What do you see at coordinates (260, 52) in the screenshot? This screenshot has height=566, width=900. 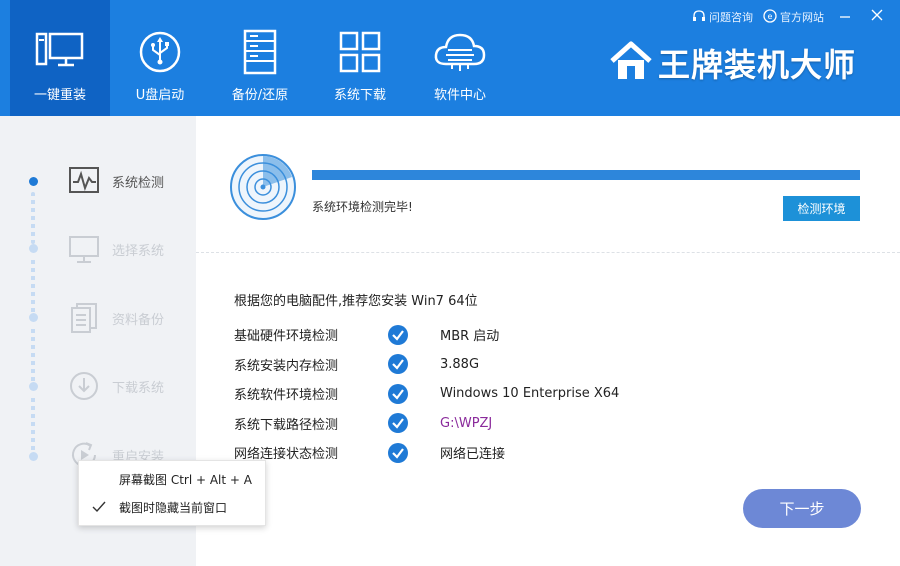 I see `server-icon` at bounding box center [260, 52].